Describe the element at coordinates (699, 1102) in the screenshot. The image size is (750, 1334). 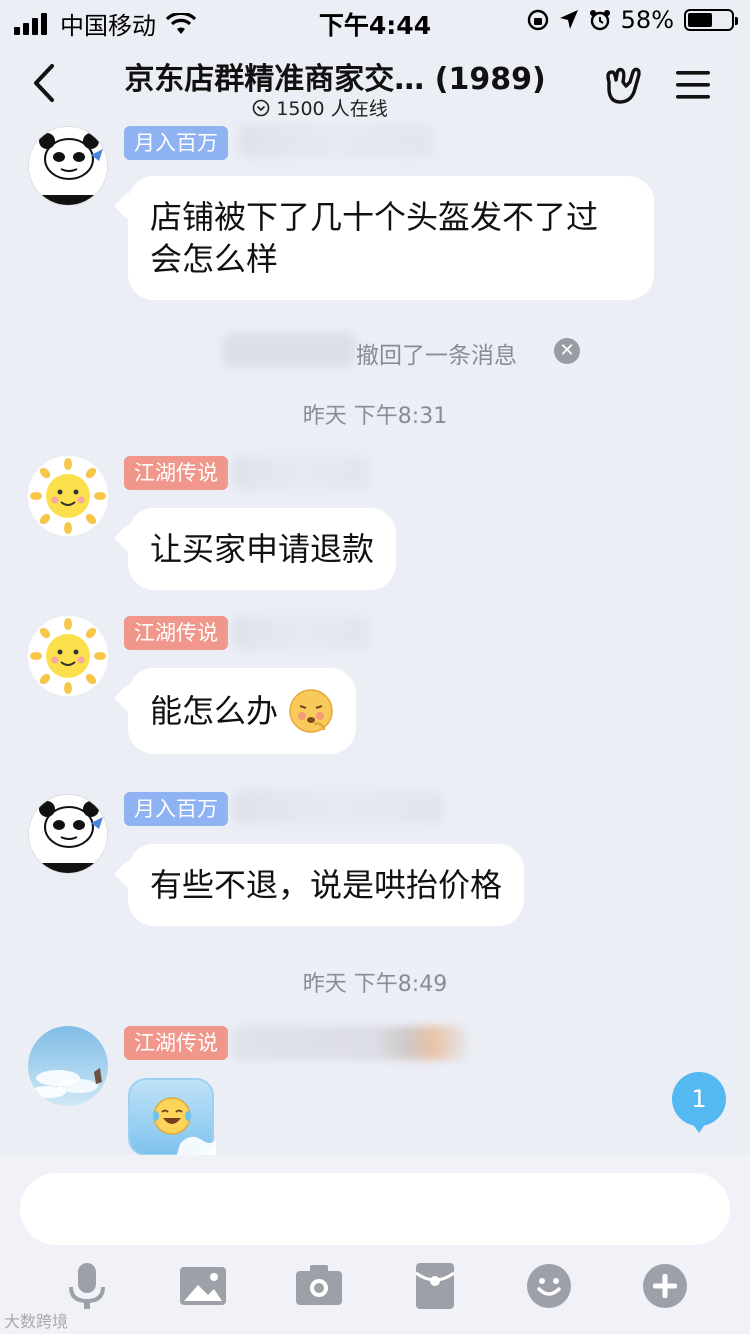
I see `unread-count-badge: 1` at that location.